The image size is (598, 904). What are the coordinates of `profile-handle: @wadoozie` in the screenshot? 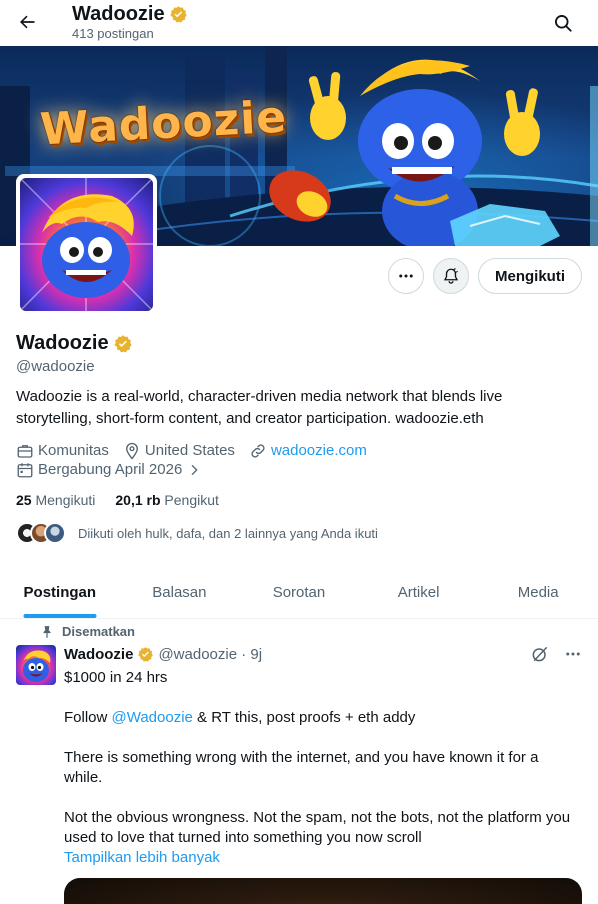 It's located at (55, 366).